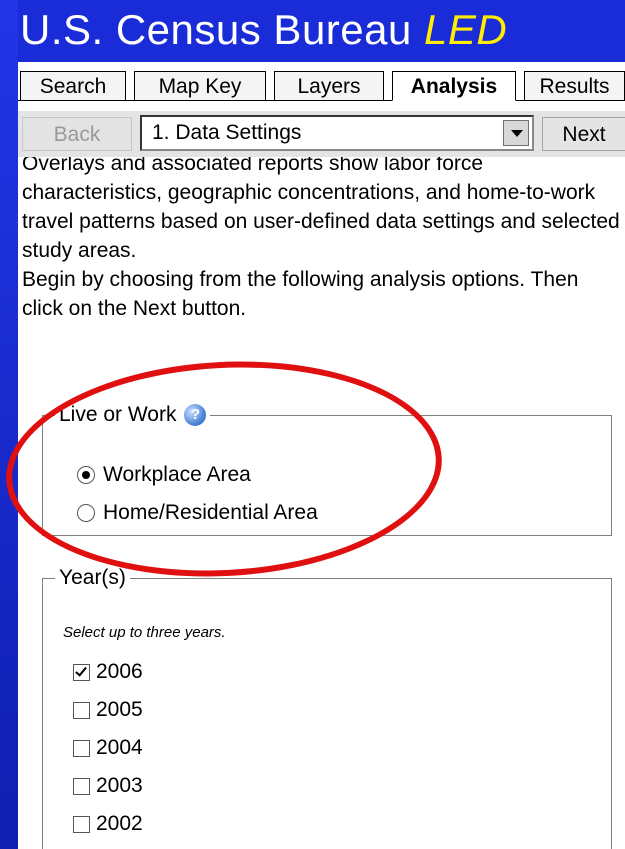 The height and width of the screenshot is (849, 625). I want to click on checkbox-year-2004: 2004, so click(108, 751).